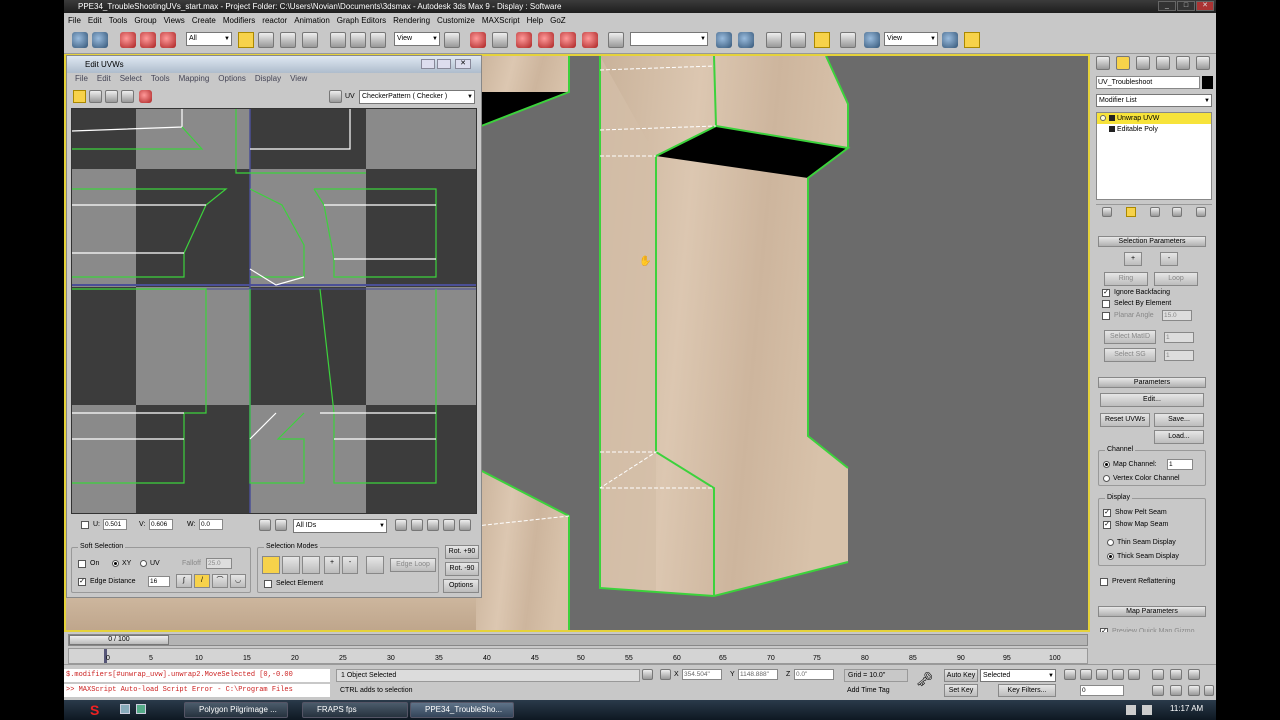 This screenshot has width=1280, height=720. What do you see at coordinates (161, 524) in the screenshot?
I see `v-spinner: 0.606` at bounding box center [161, 524].